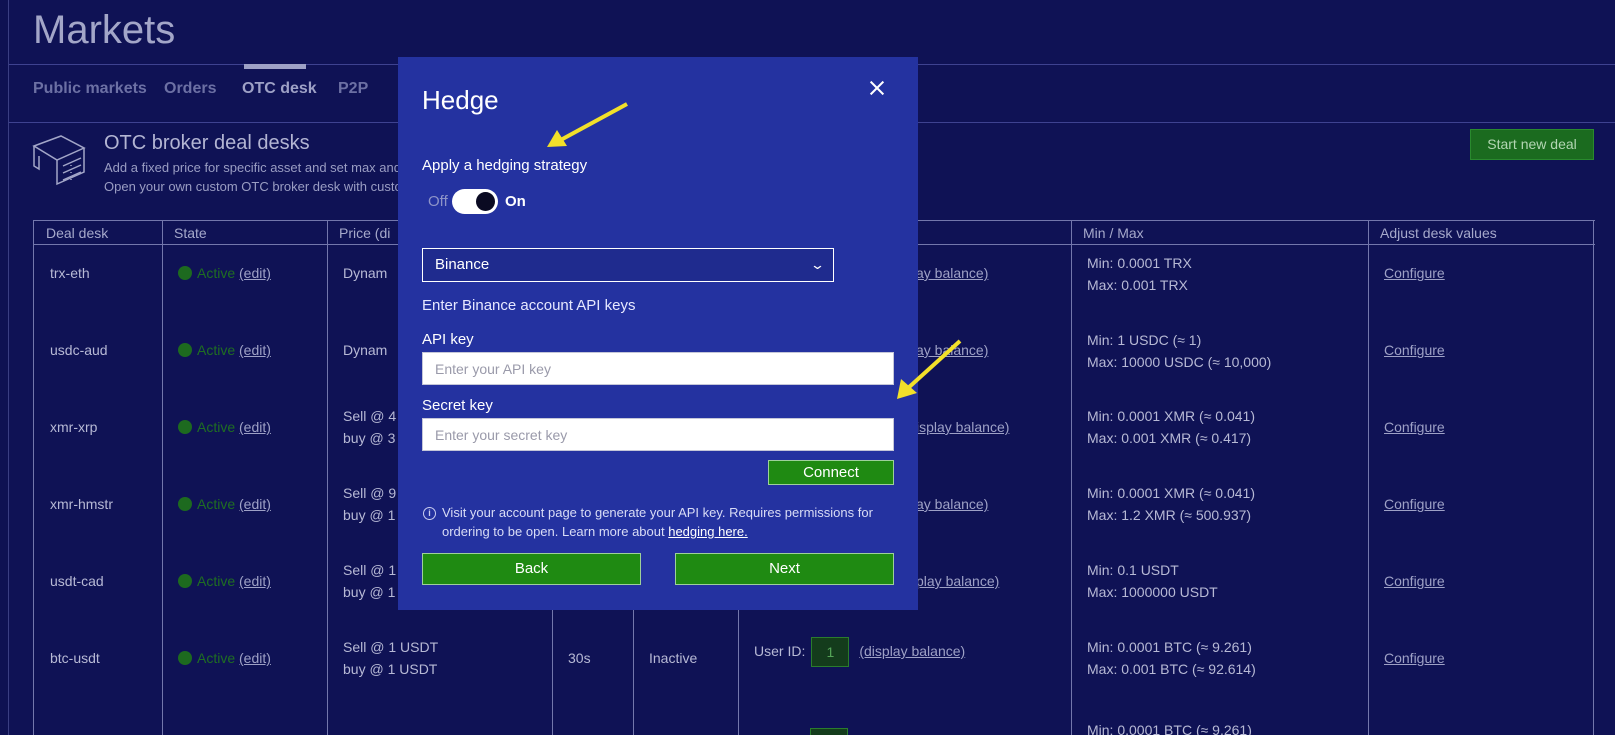  I want to click on secret-key-label: Secret key, so click(457, 405).